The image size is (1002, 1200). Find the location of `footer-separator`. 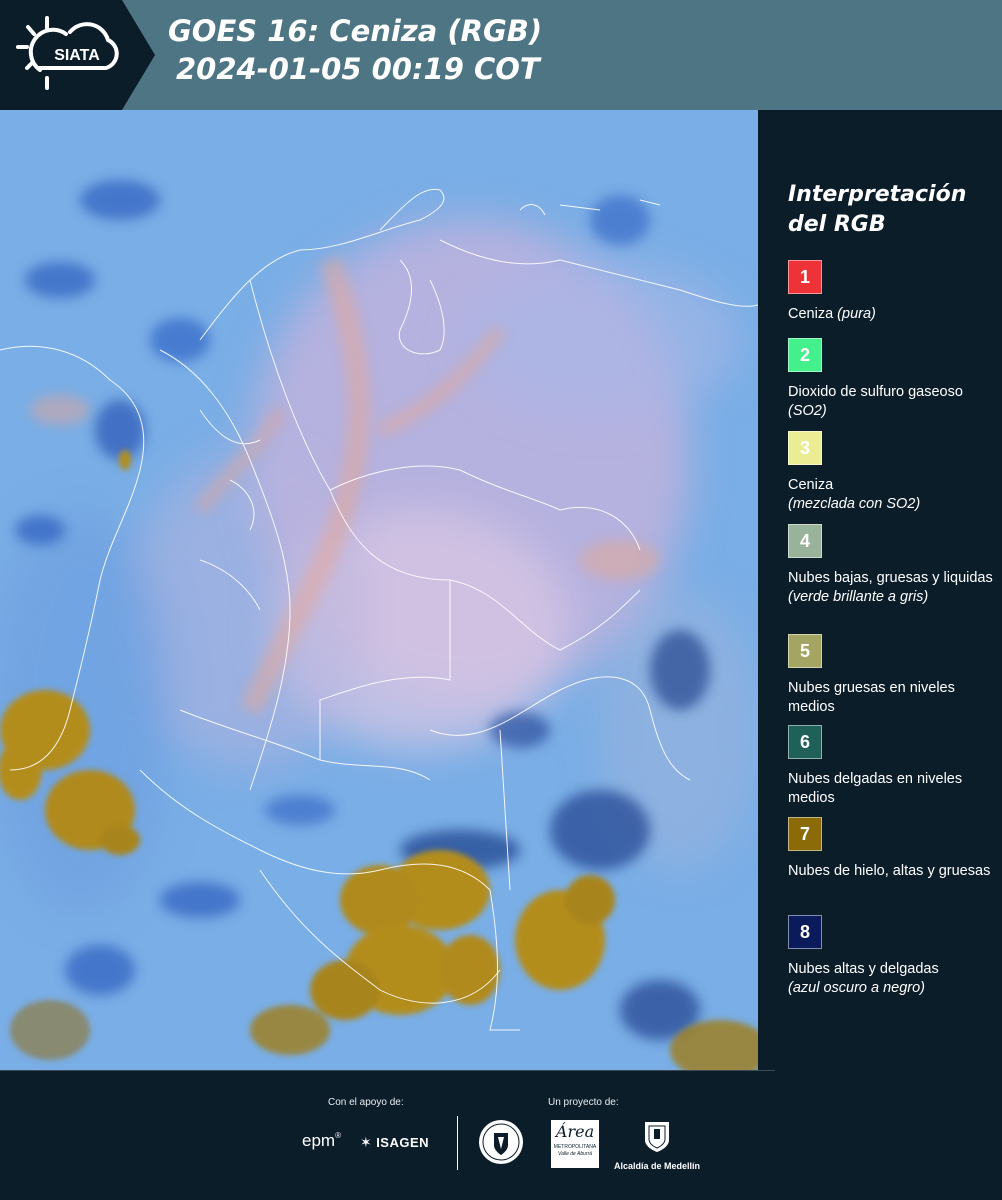

footer-separator is located at coordinates (457, 1143).